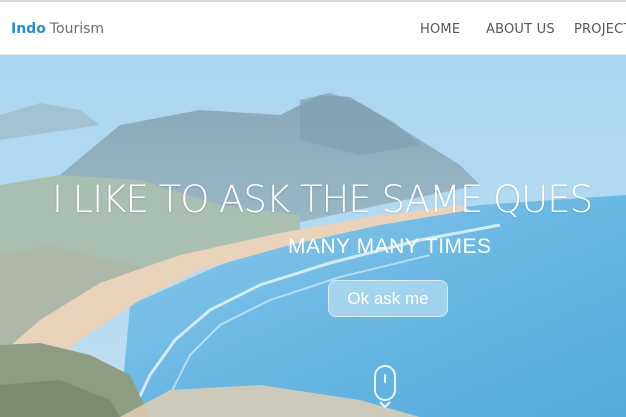 This screenshot has height=417, width=626. What do you see at coordinates (440, 30) in the screenshot?
I see `nav-link-home: HOME` at bounding box center [440, 30].